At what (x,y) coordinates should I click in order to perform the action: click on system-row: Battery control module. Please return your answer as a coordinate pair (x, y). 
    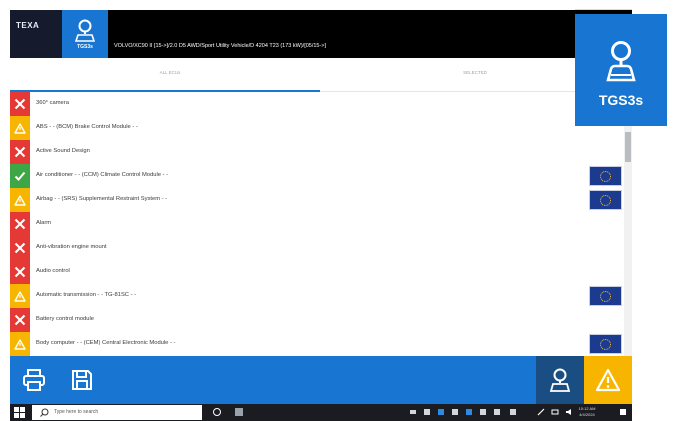
    Looking at the image, I should click on (316, 320).